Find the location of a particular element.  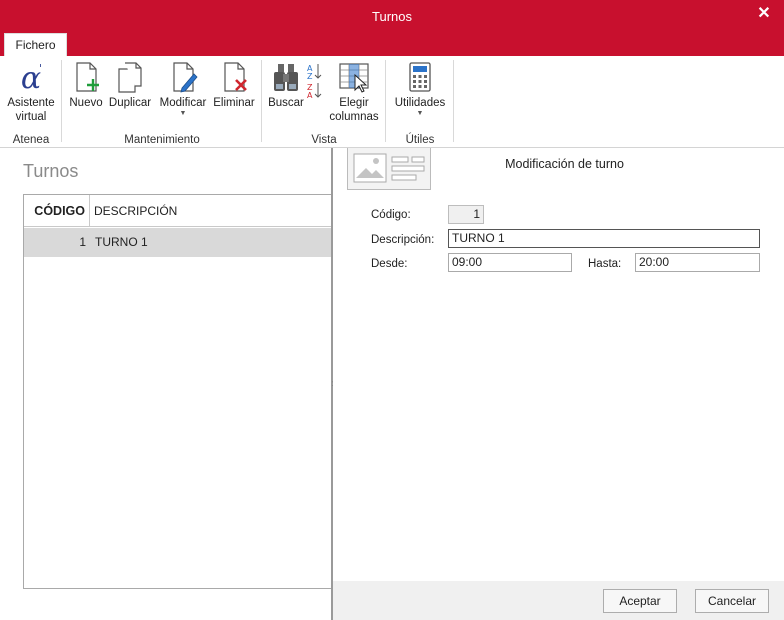

title-bar: Turnos ✕ is located at coordinates (392, 16).